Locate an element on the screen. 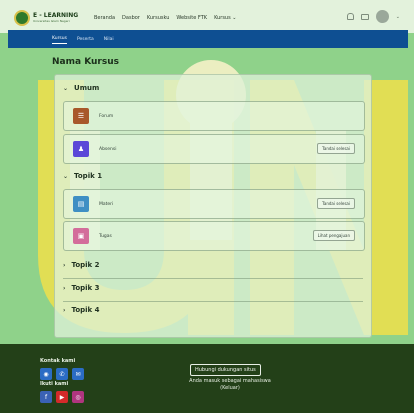  follow-heading: Ikuti kami is located at coordinates (54, 384).